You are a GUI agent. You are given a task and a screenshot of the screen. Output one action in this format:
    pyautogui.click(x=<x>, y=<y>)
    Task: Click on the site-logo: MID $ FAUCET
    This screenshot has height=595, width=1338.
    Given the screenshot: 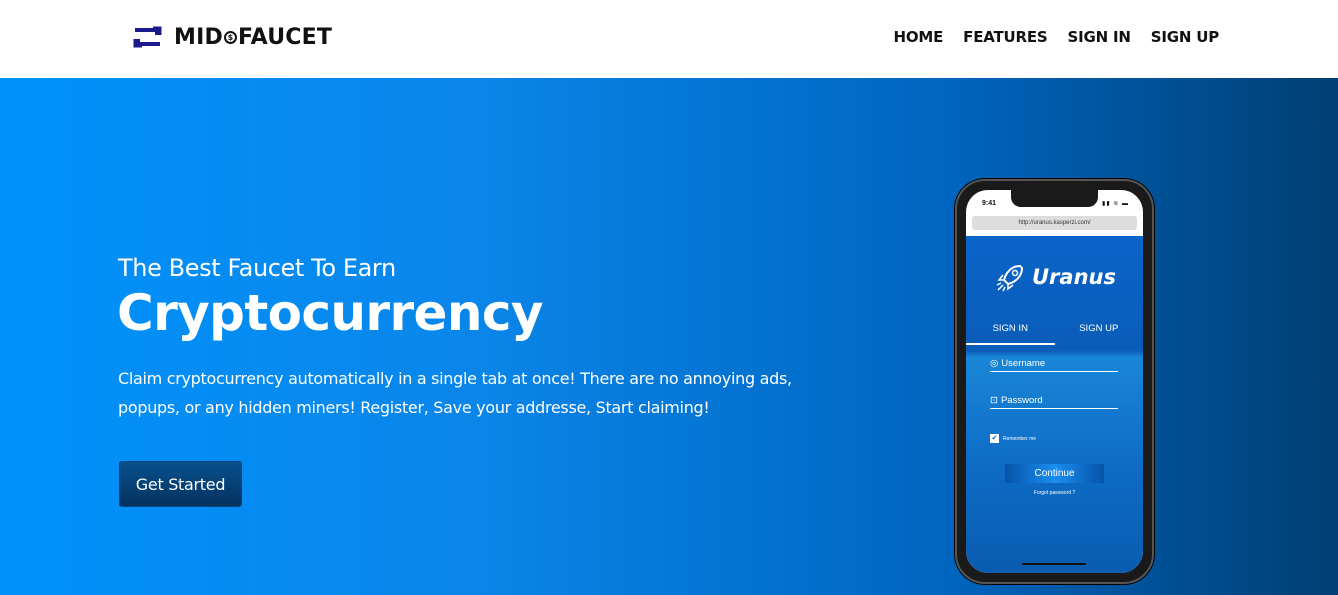 What is the action you would take?
    pyautogui.click(x=231, y=37)
    